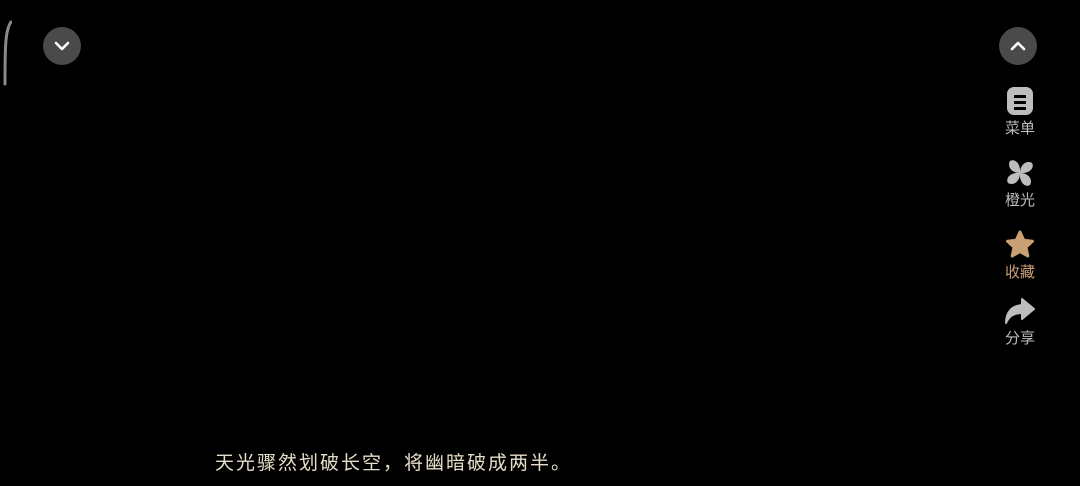  What do you see at coordinates (1020, 259) in the screenshot?
I see `favorite-button: 收藏` at bounding box center [1020, 259].